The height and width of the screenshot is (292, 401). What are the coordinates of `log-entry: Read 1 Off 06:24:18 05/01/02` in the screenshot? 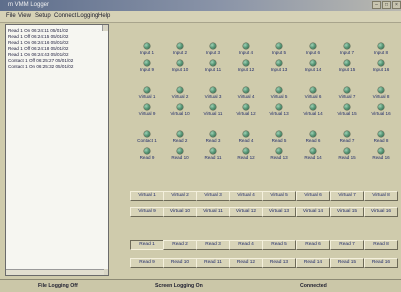 It's located at (38, 48).